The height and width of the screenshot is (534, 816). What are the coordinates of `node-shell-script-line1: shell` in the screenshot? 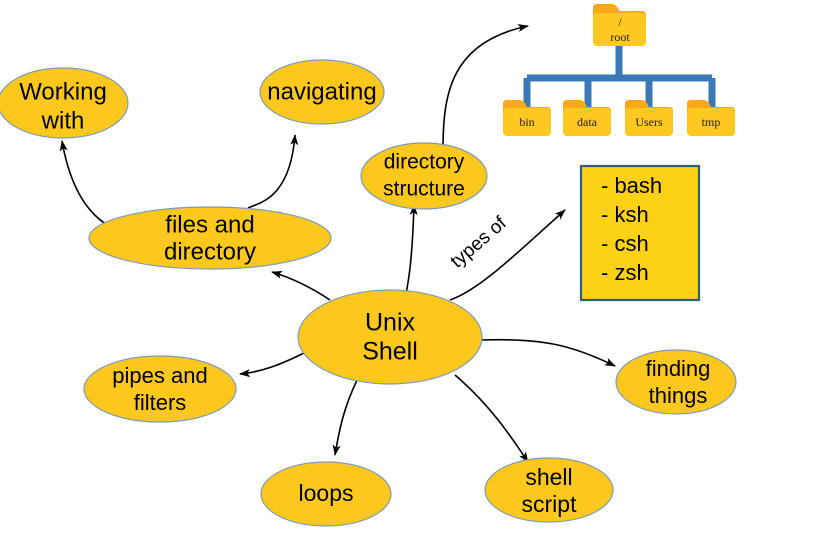 It's located at (548, 477).